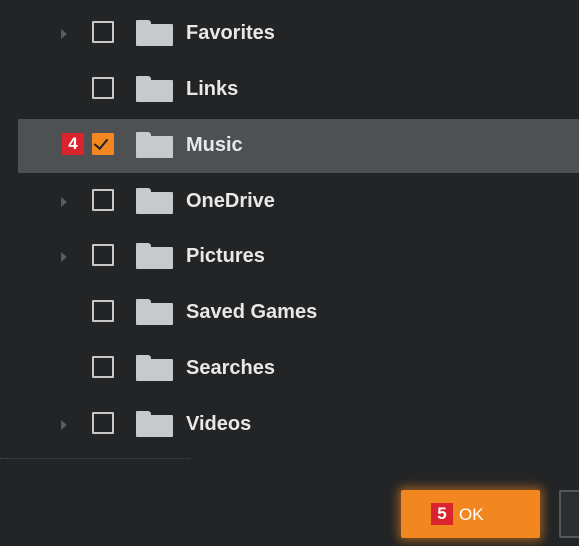 The width and height of the screenshot is (579, 546). I want to click on folder-label: Saved Games, so click(252, 312).